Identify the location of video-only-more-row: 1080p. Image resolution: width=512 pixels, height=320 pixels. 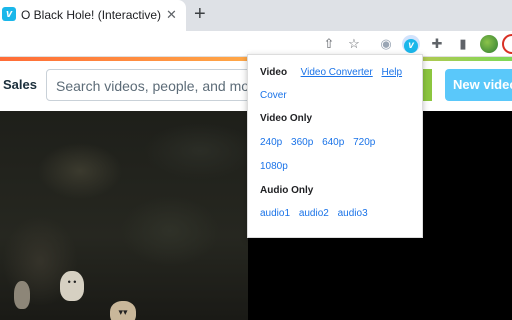
(277, 166).